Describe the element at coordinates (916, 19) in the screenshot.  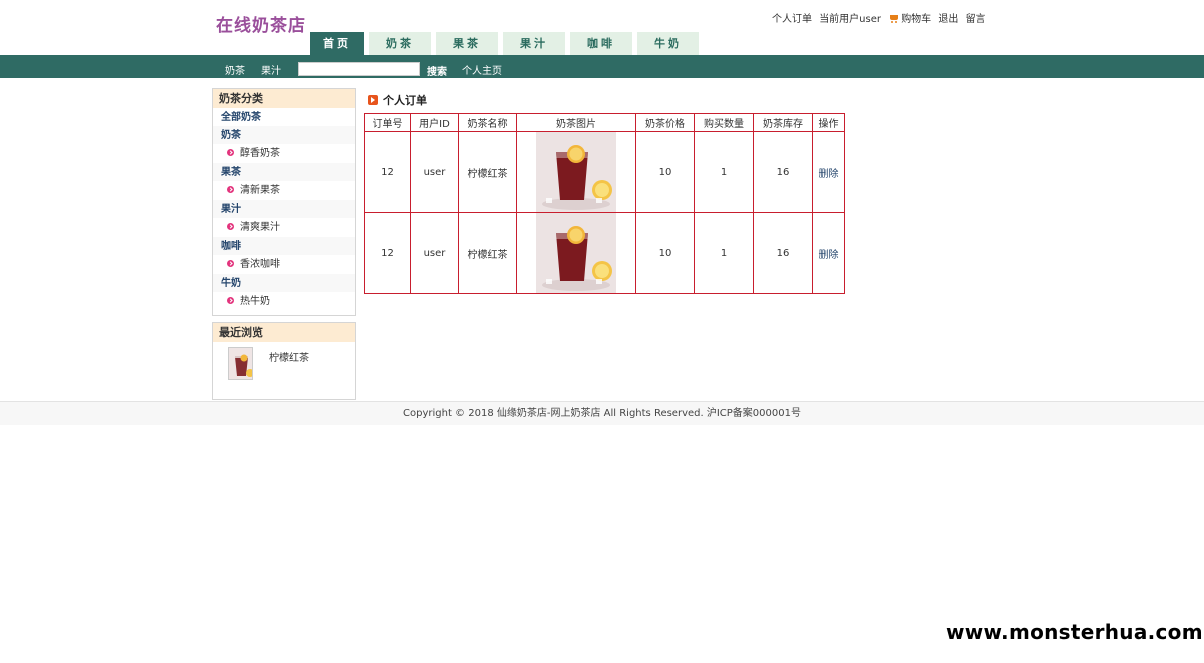
I see `cart-label: 购物车` at that location.